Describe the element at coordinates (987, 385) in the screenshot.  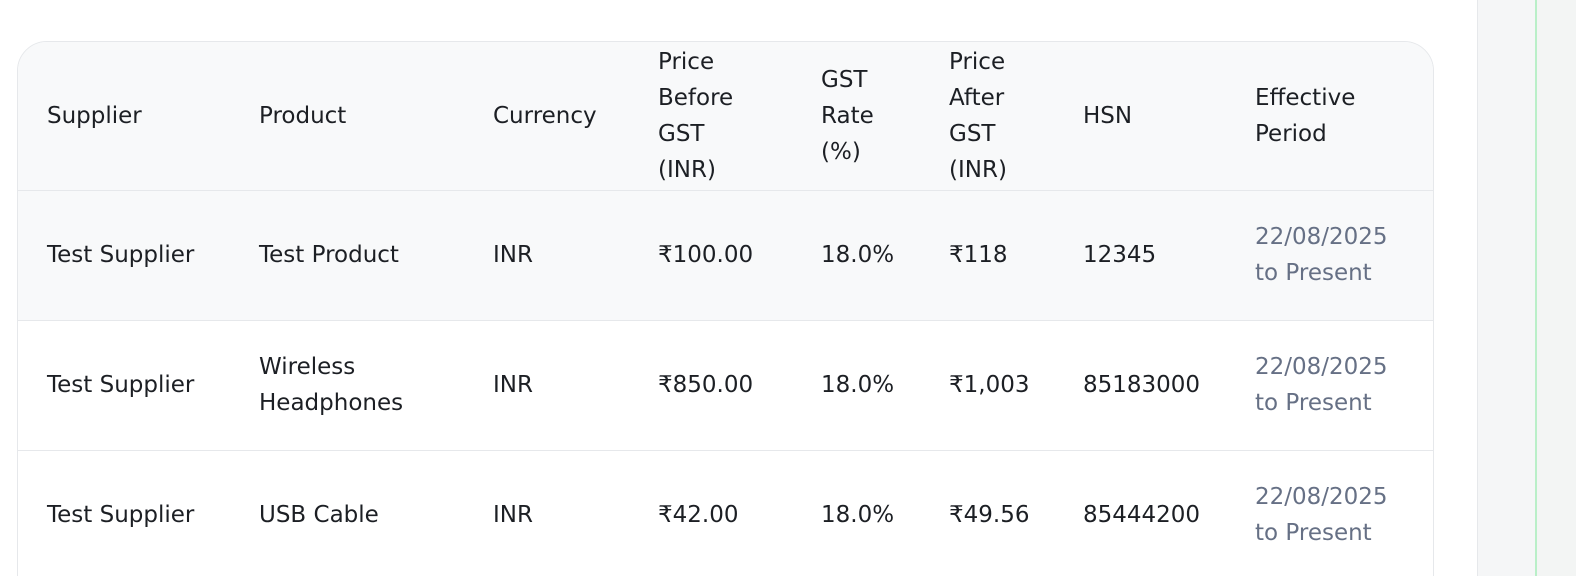
I see `cell-price-after-gst: ₹1,003` at that location.